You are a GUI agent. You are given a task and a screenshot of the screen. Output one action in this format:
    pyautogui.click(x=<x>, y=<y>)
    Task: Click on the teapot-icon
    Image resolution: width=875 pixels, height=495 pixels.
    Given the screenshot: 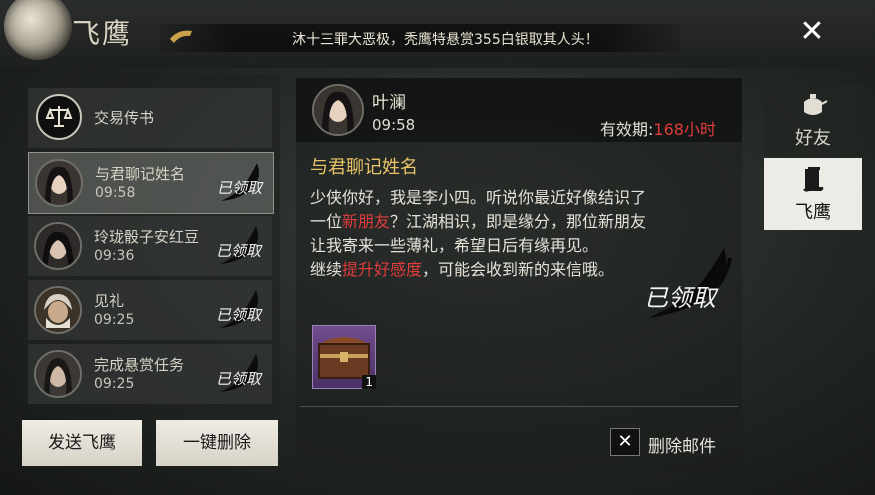 What is the action you would take?
    pyautogui.click(x=813, y=108)
    